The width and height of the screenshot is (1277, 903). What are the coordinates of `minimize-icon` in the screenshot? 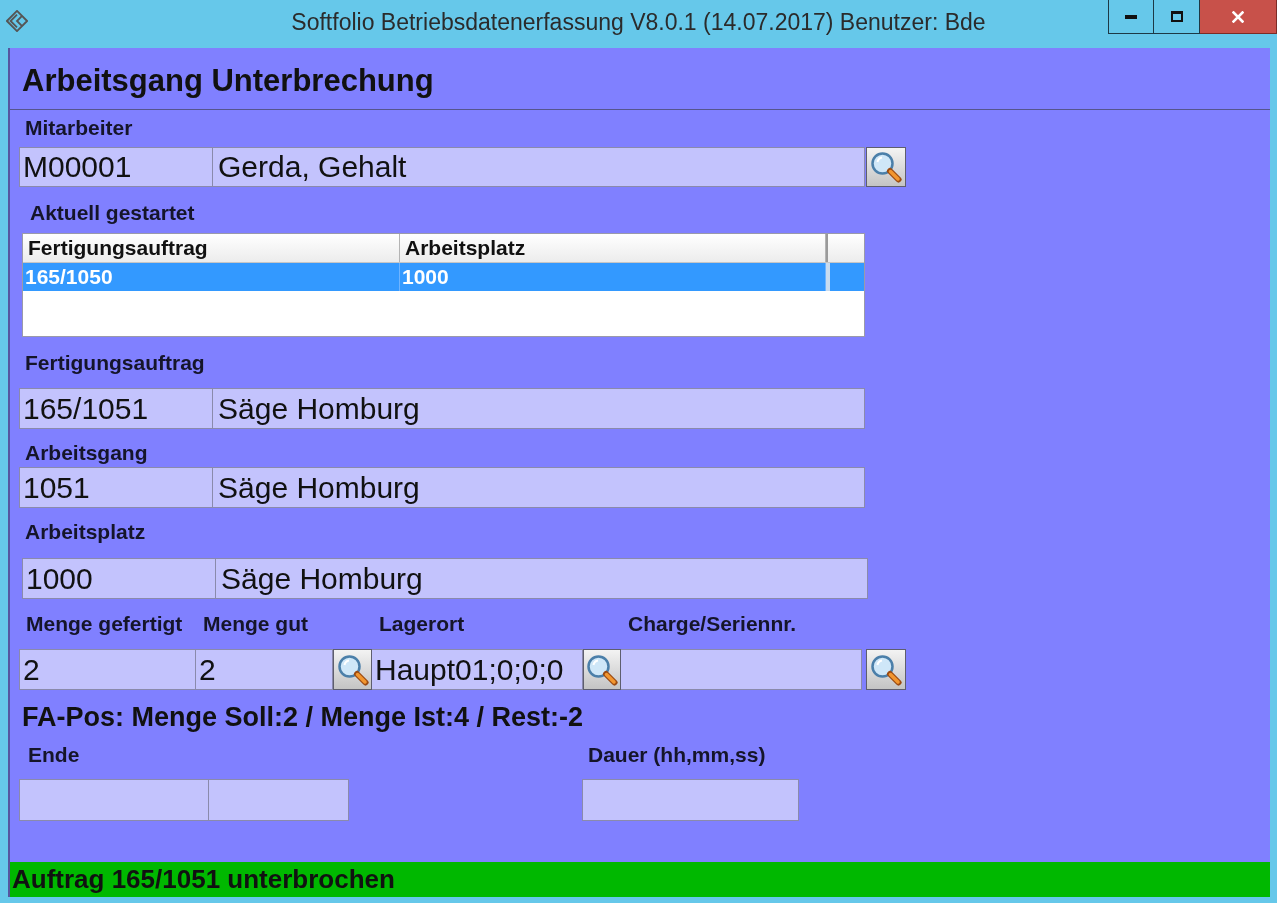 It's located at (1131, 16).